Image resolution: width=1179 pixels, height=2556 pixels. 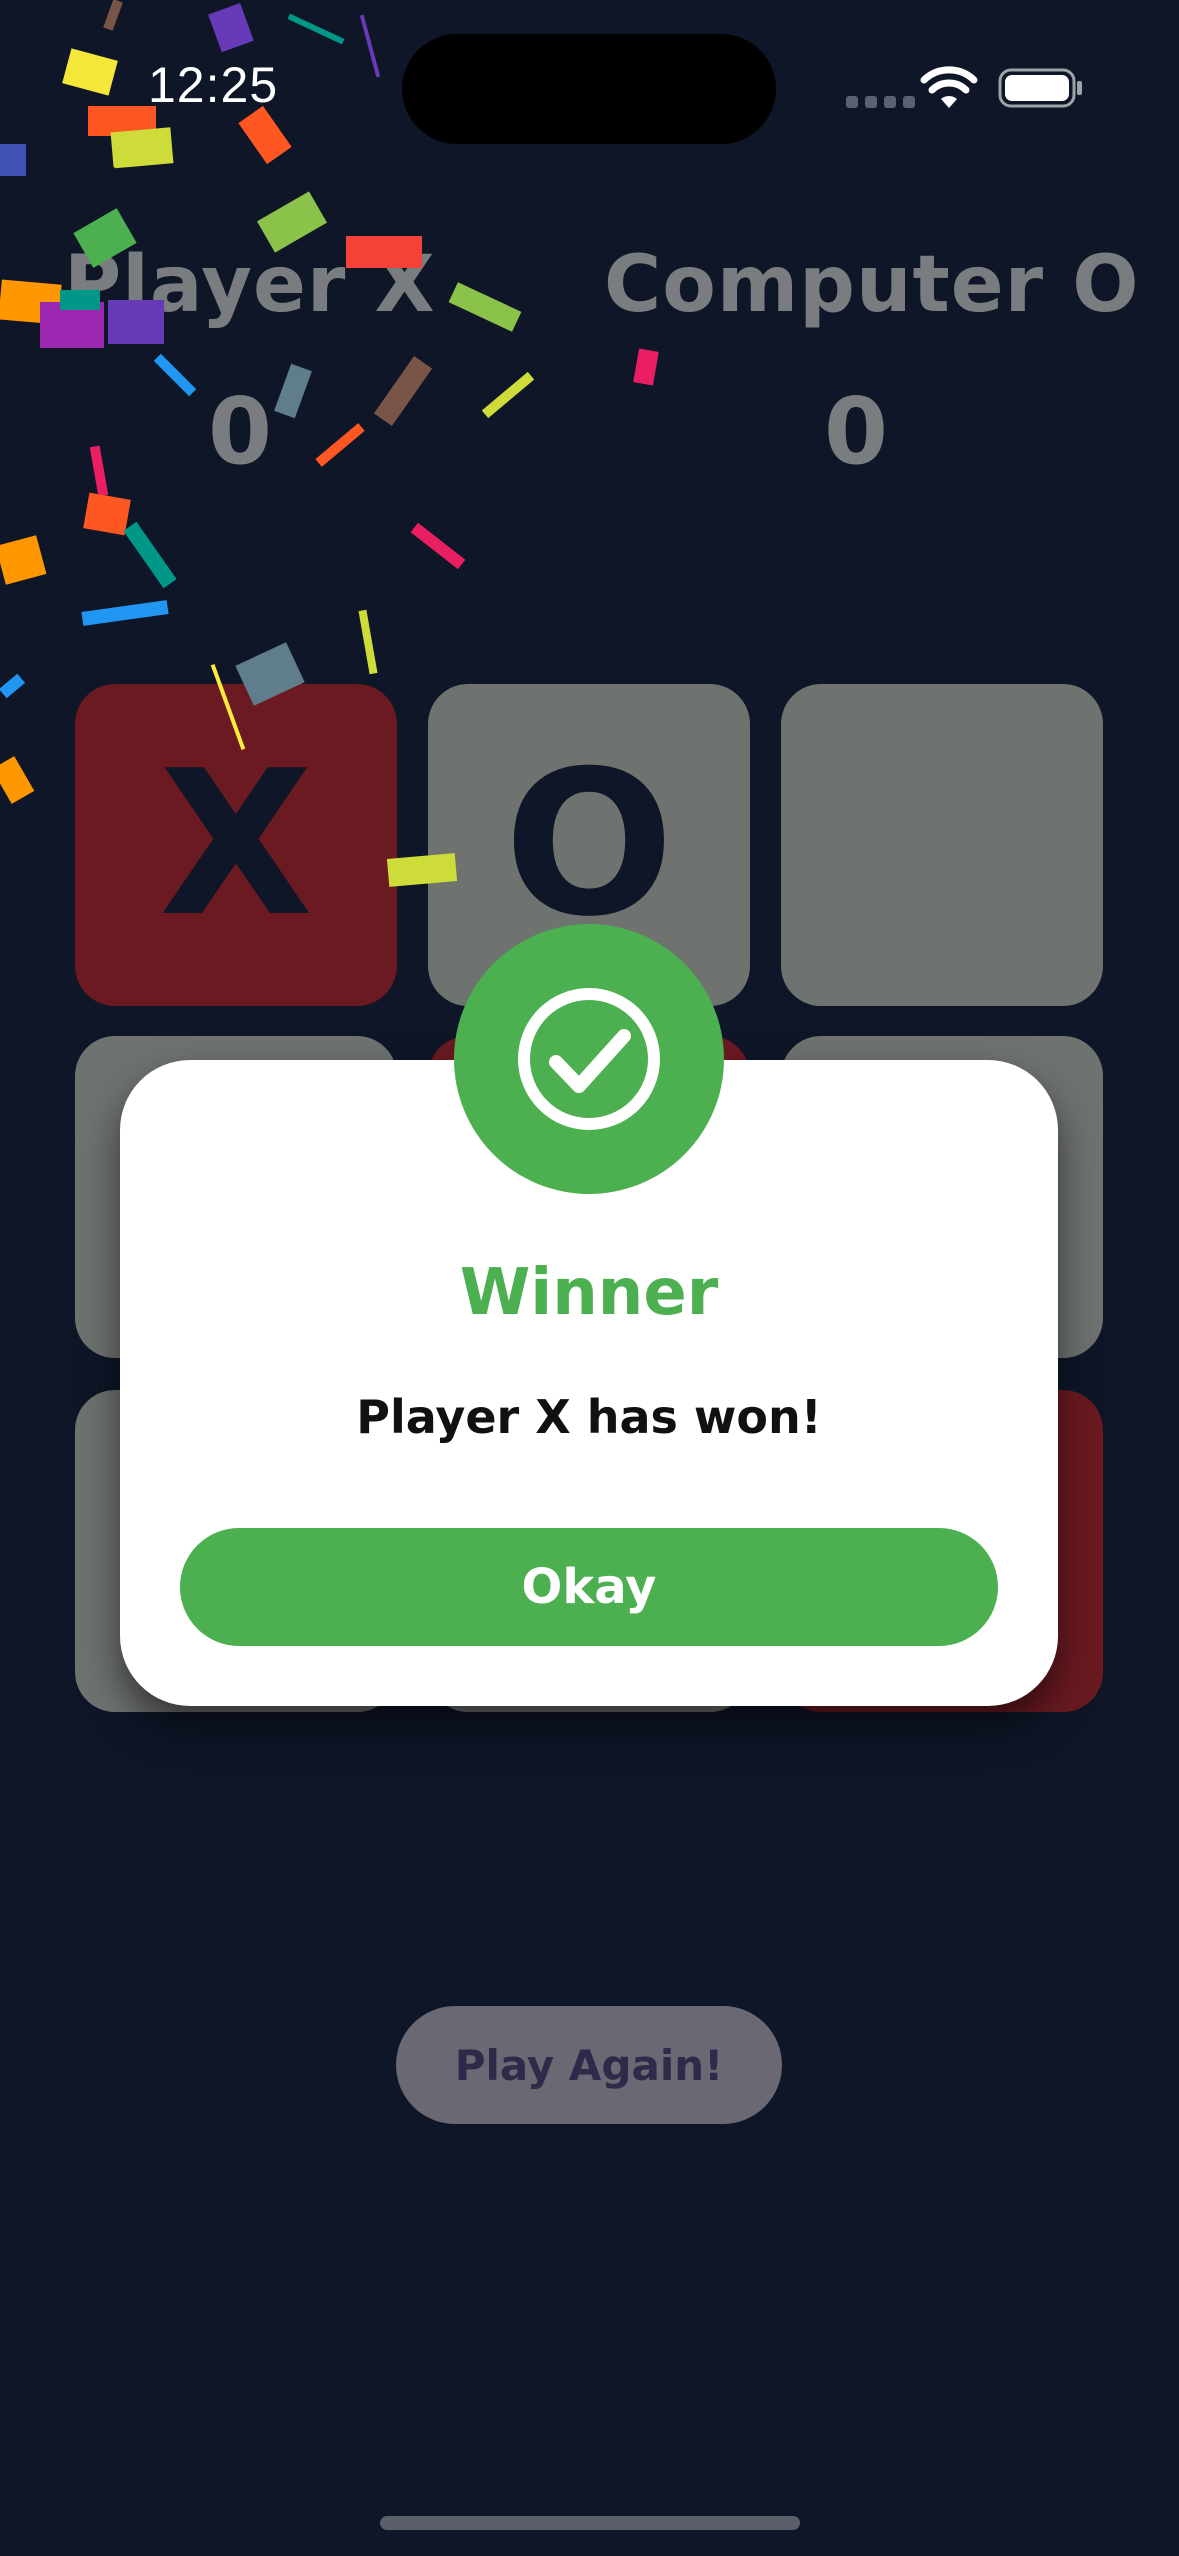 What do you see at coordinates (589, 2065) in the screenshot?
I see `play-again-button: Play Again!` at bounding box center [589, 2065].